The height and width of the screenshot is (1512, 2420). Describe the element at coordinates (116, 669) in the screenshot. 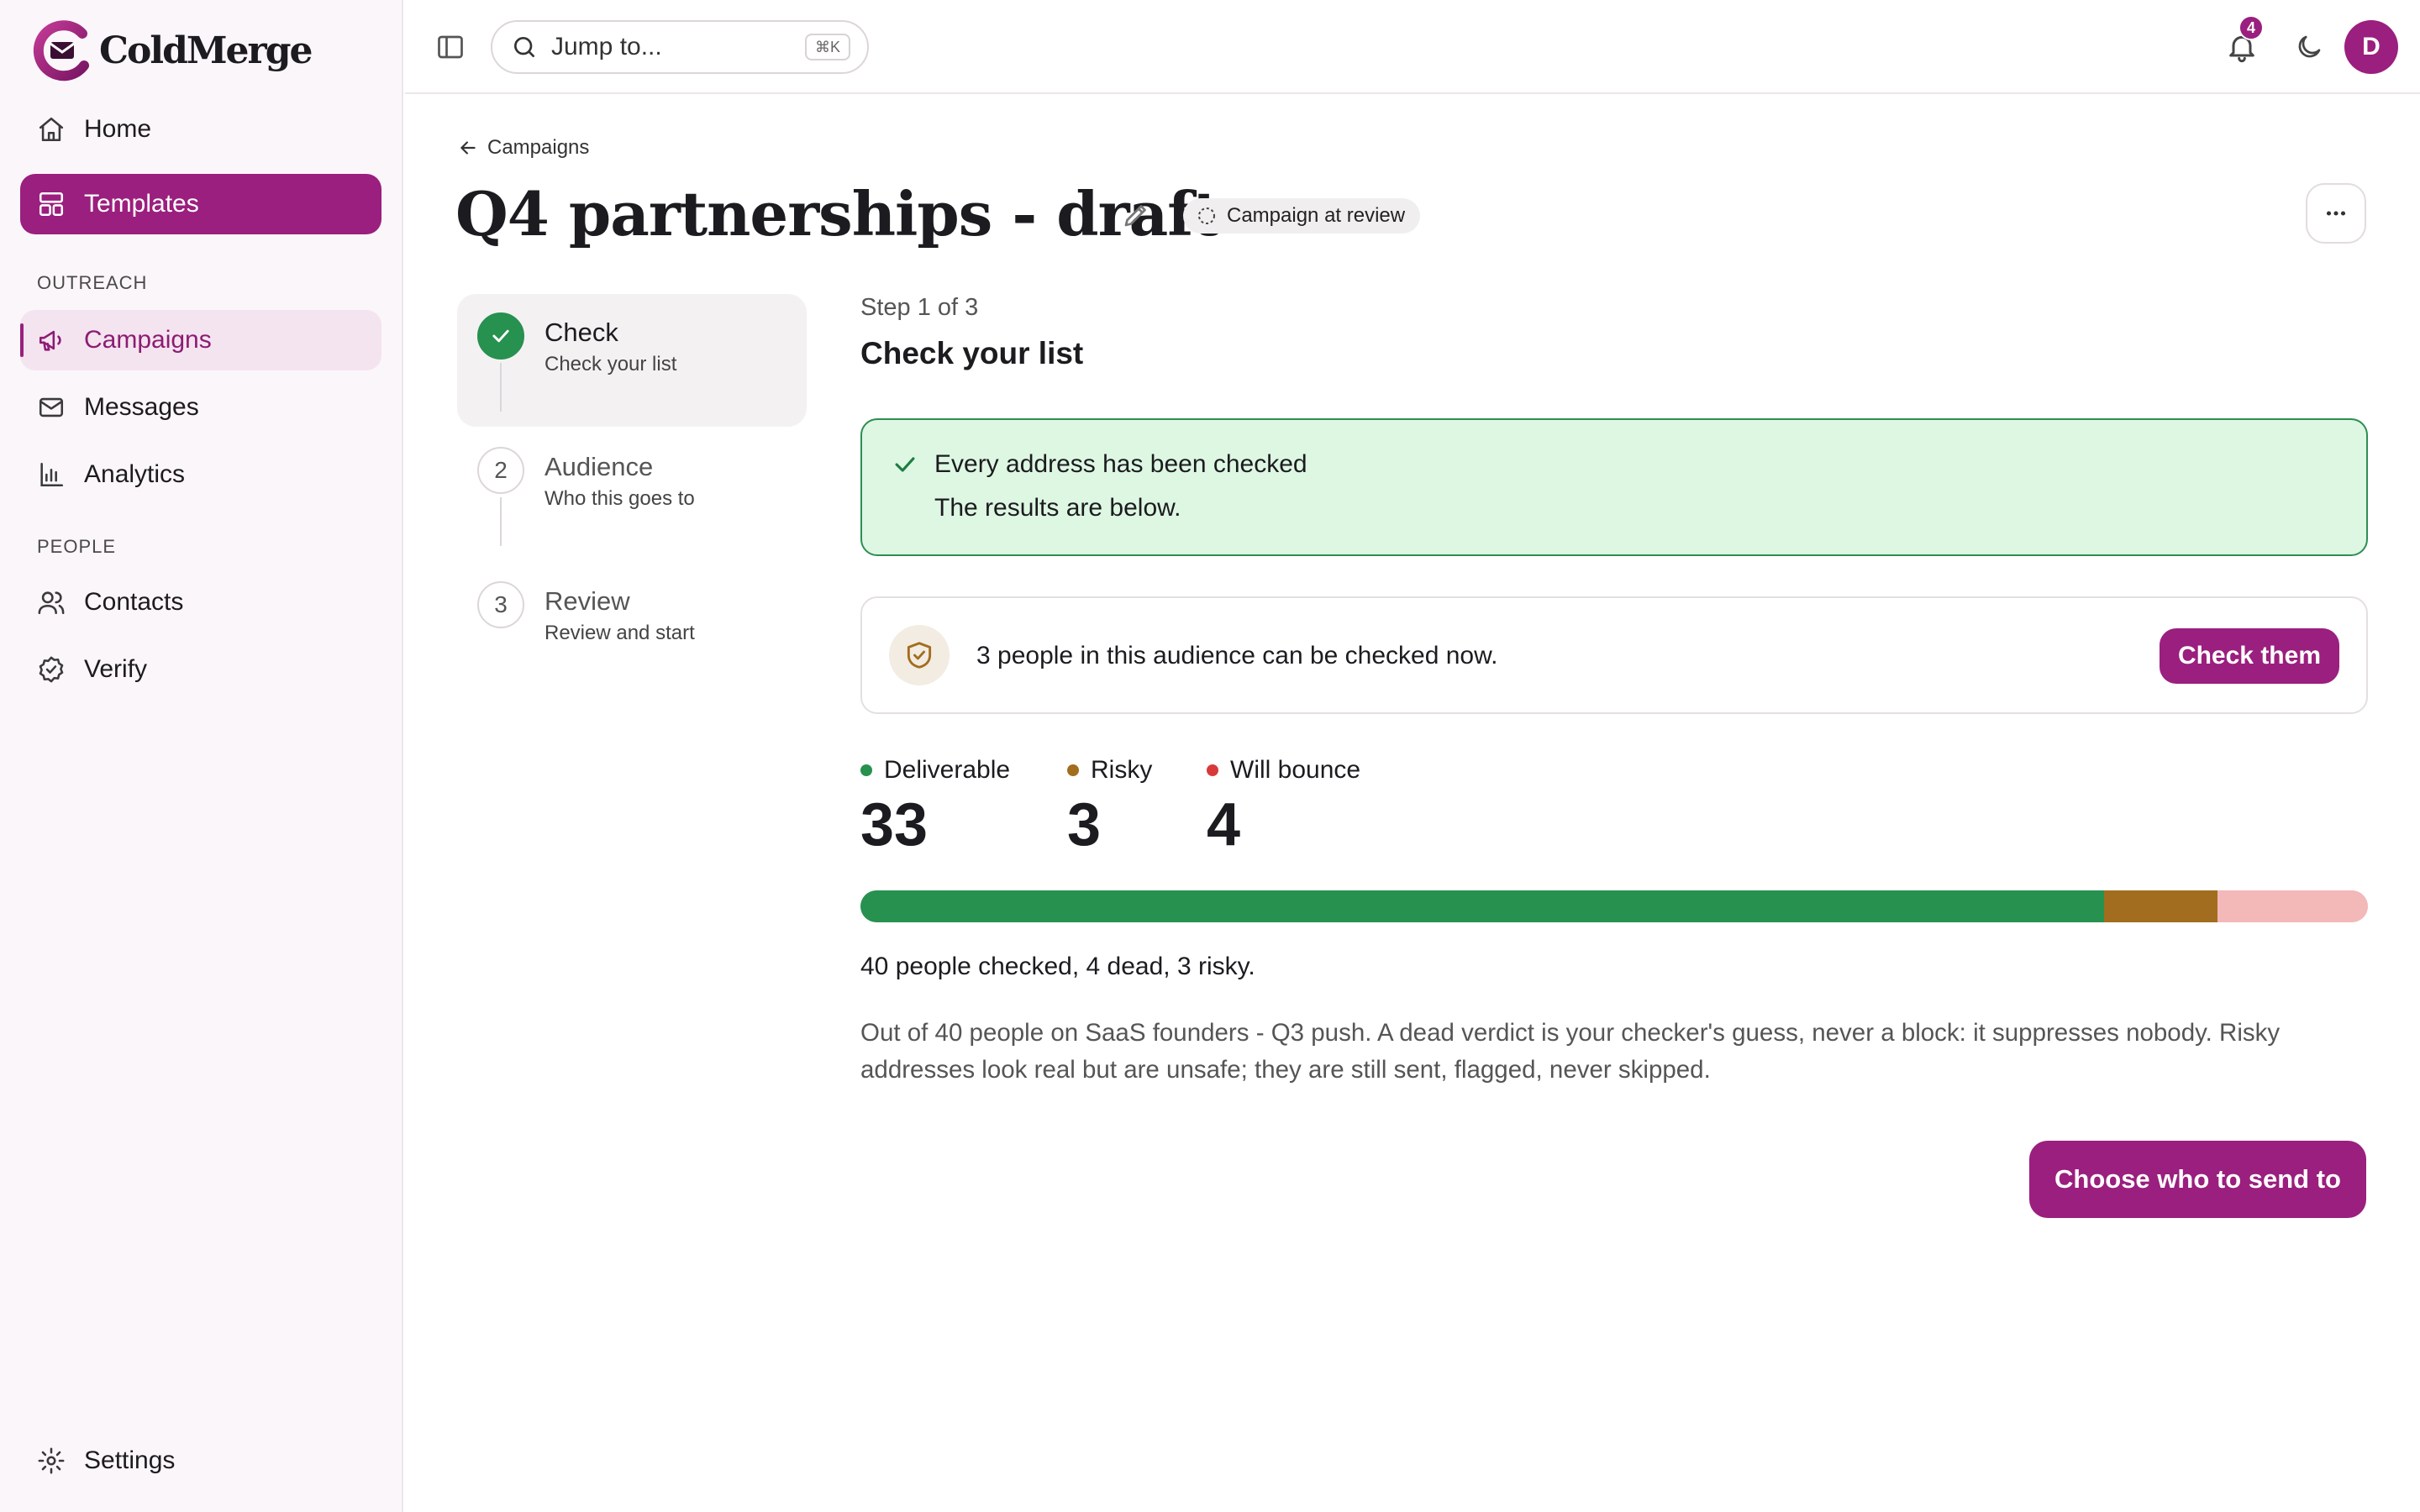

I see `sidebar-item-label: Verify` at that location.